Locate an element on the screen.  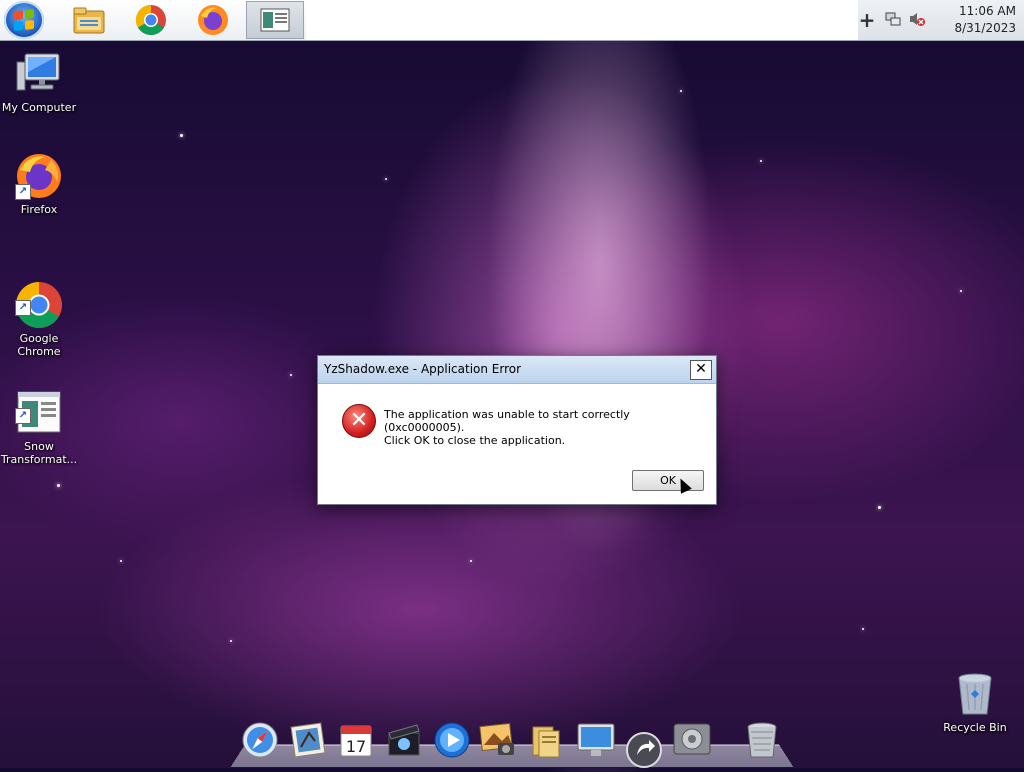
taskbar-snow-transformer is located at coordinates (275, 20).